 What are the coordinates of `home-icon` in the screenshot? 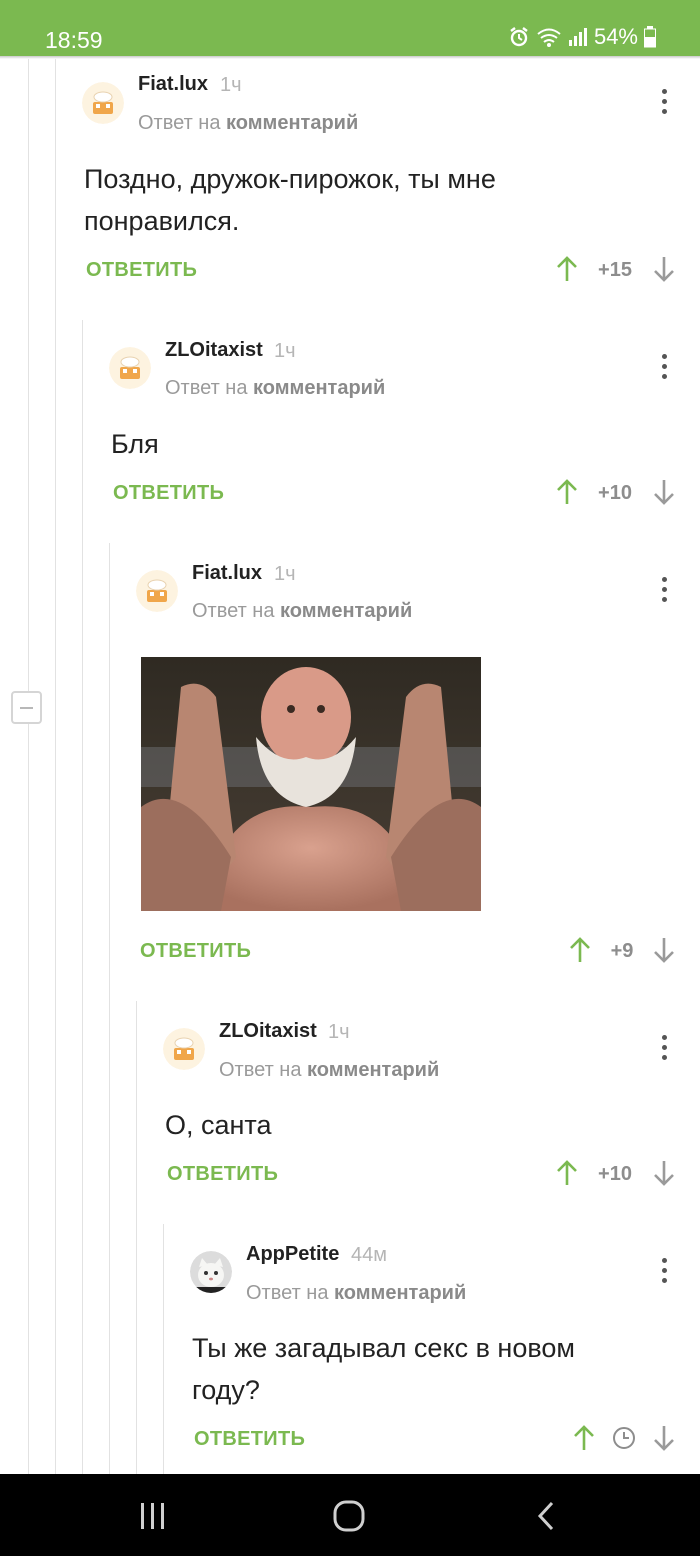 It's located at (349, 1516).